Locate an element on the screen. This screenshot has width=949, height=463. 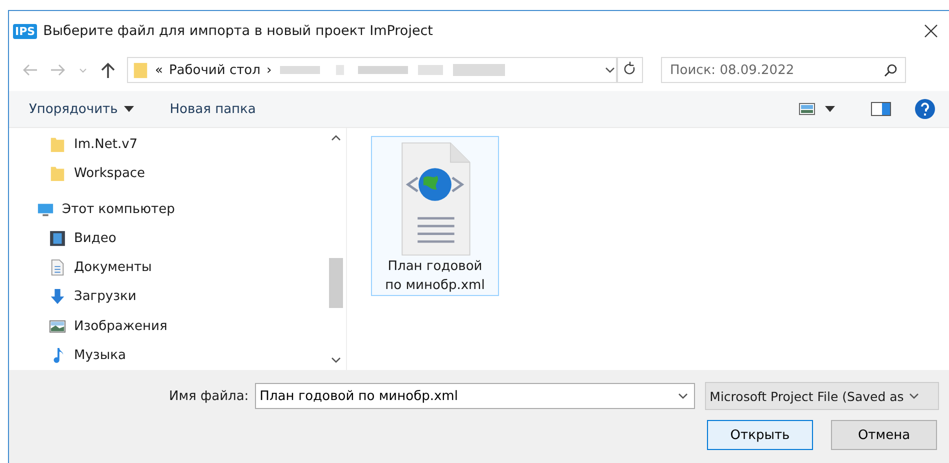
file-name-field: План годовой по минобр.xml is located at coordinates (474, 396).